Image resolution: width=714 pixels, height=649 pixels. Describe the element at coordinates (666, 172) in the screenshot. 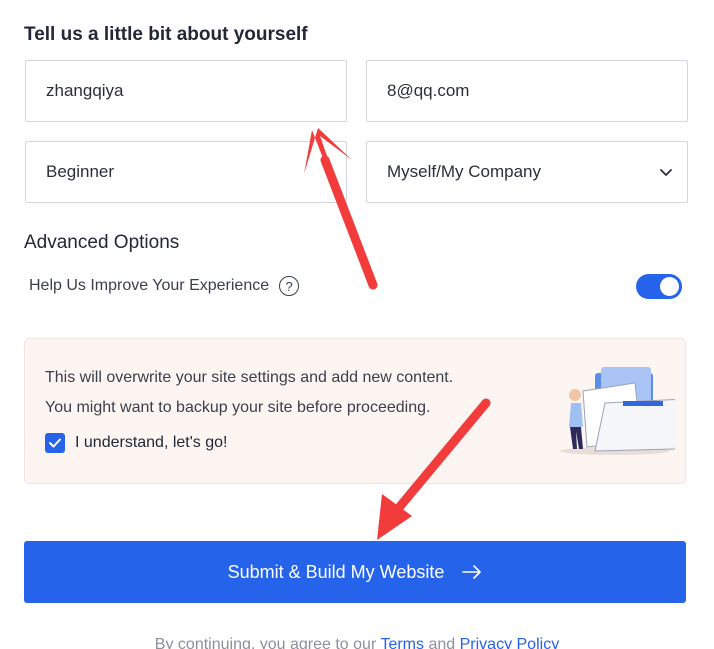

I see `chevron-down-icon` at that location.